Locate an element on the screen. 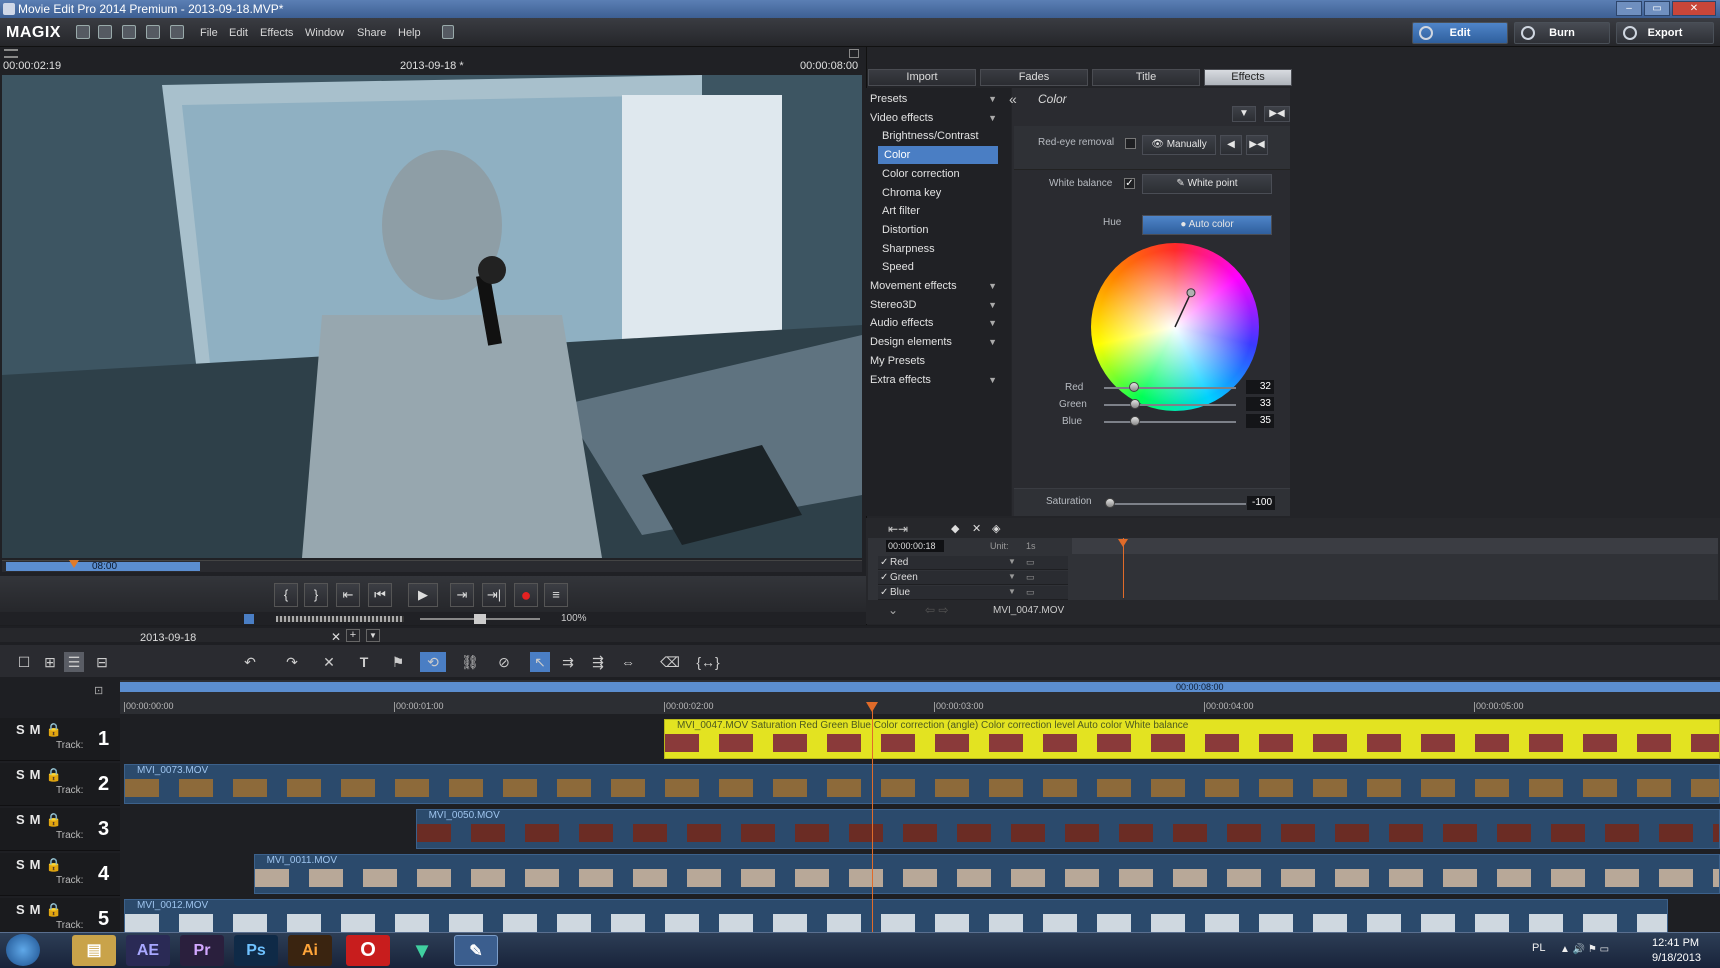  close-button: ✕ is located at coordinates (1694, 8).